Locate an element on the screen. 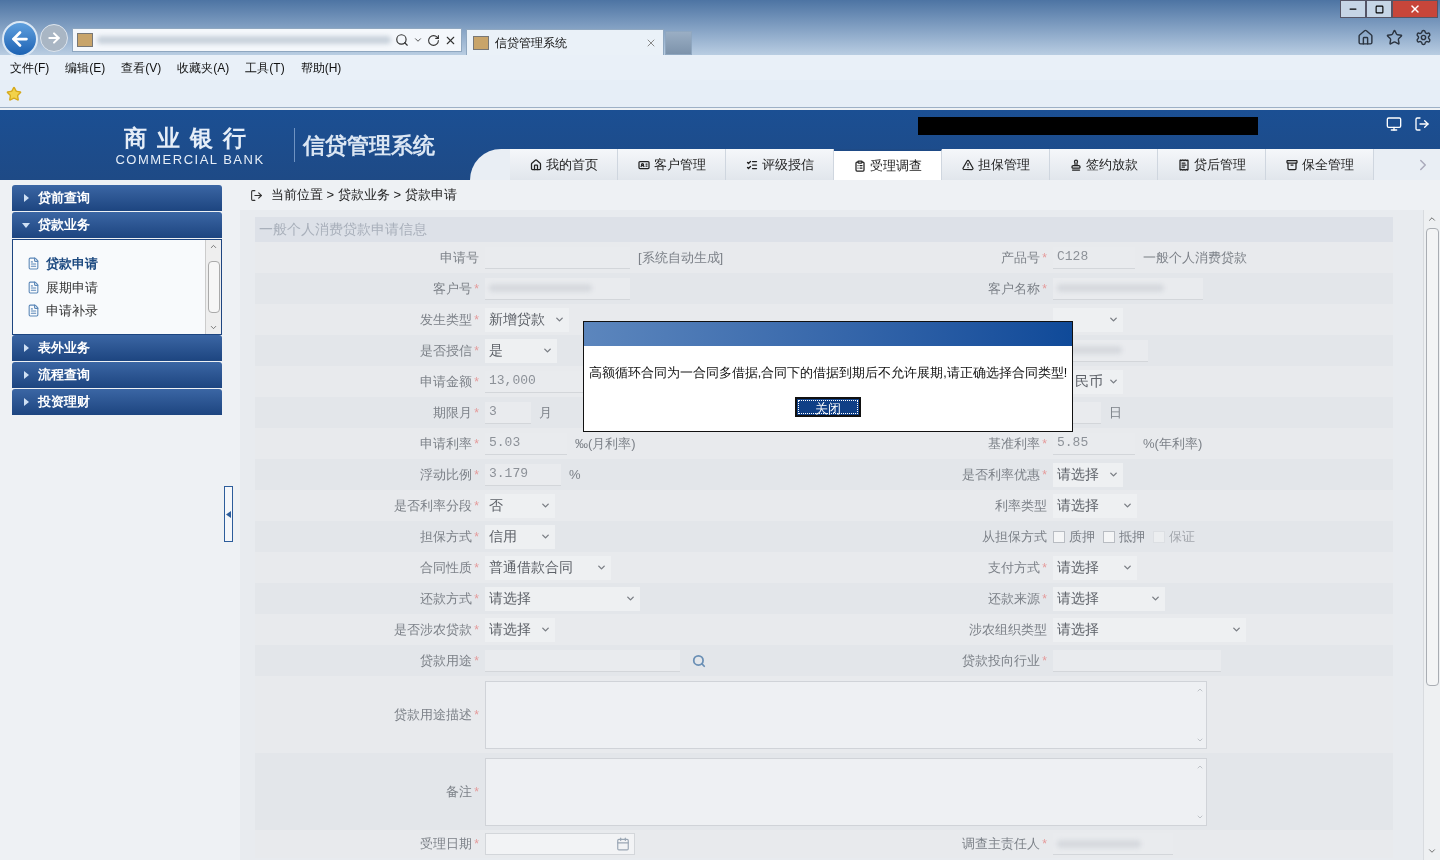 This screenshot has width=1440, height=860. close-button is located at coordinates (1415, 9).